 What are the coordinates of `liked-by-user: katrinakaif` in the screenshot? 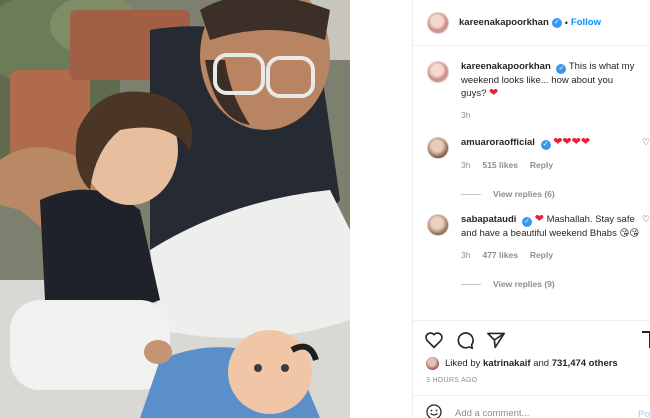 It's located at (507, 363).